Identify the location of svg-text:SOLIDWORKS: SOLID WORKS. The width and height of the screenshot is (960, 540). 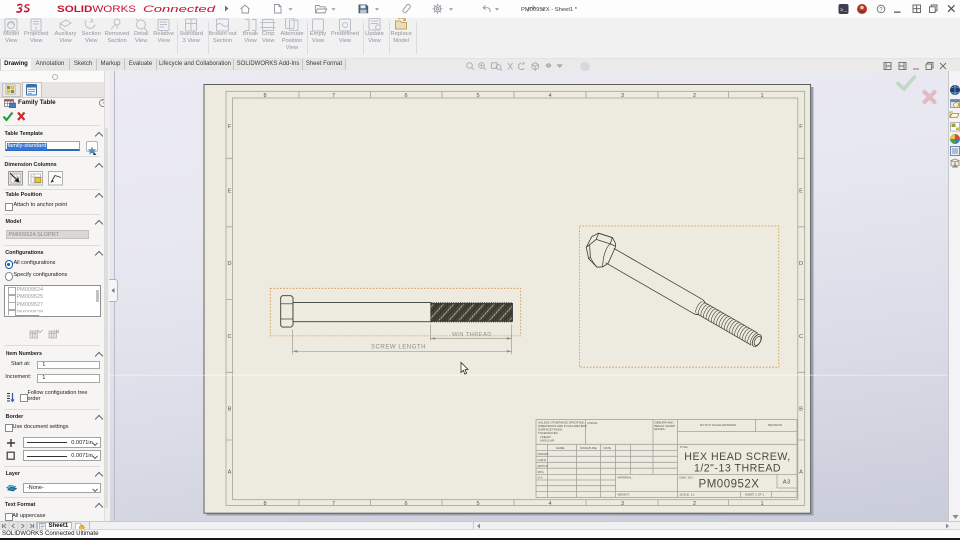
(96, 9).